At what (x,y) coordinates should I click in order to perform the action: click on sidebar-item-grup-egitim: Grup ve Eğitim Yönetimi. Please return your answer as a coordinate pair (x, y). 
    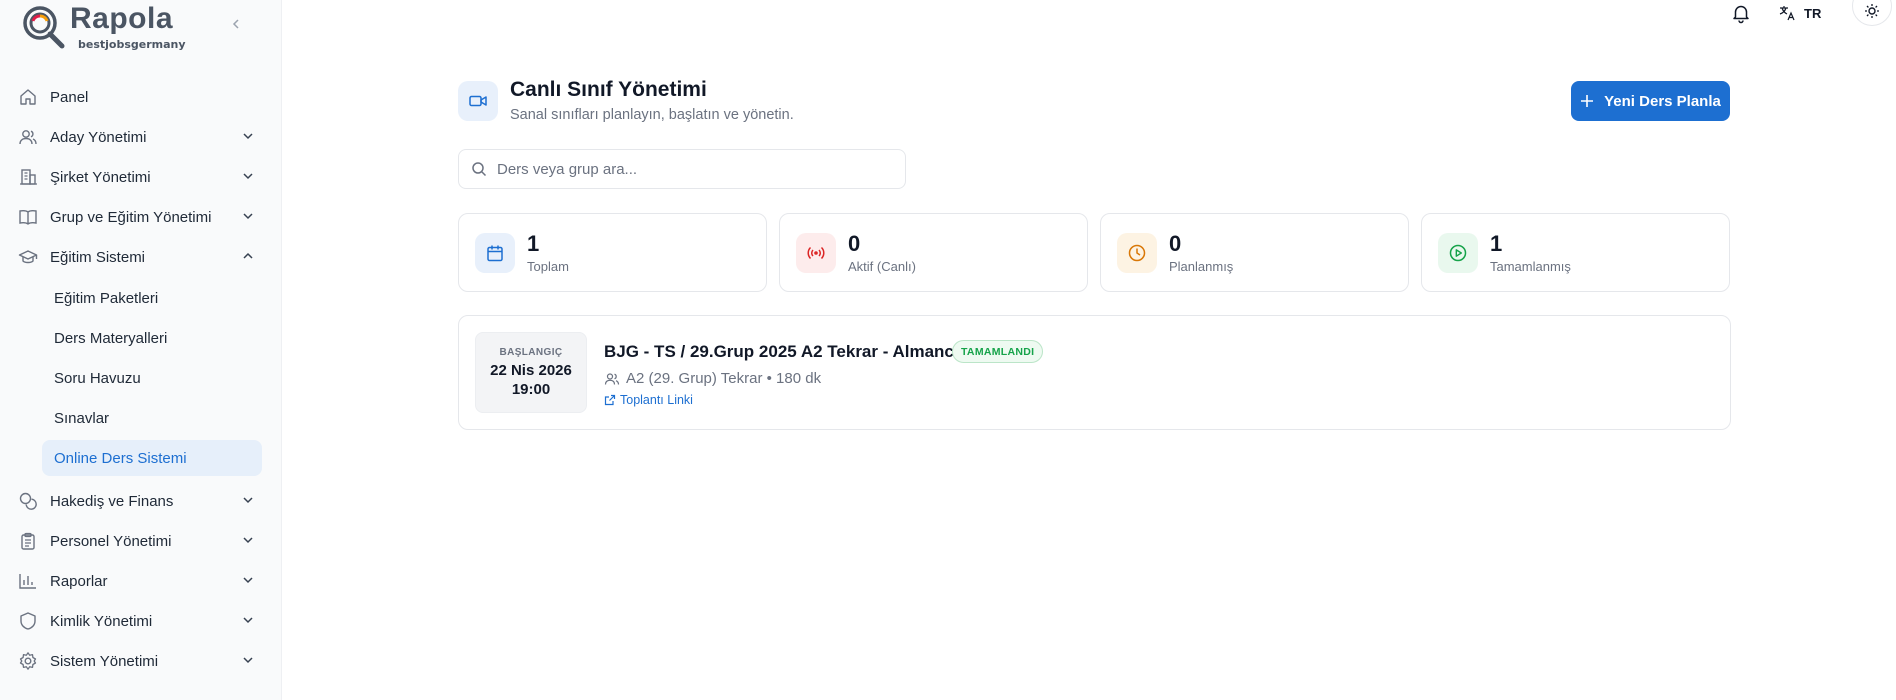
    Looking at the image, I should click on (140, 217).